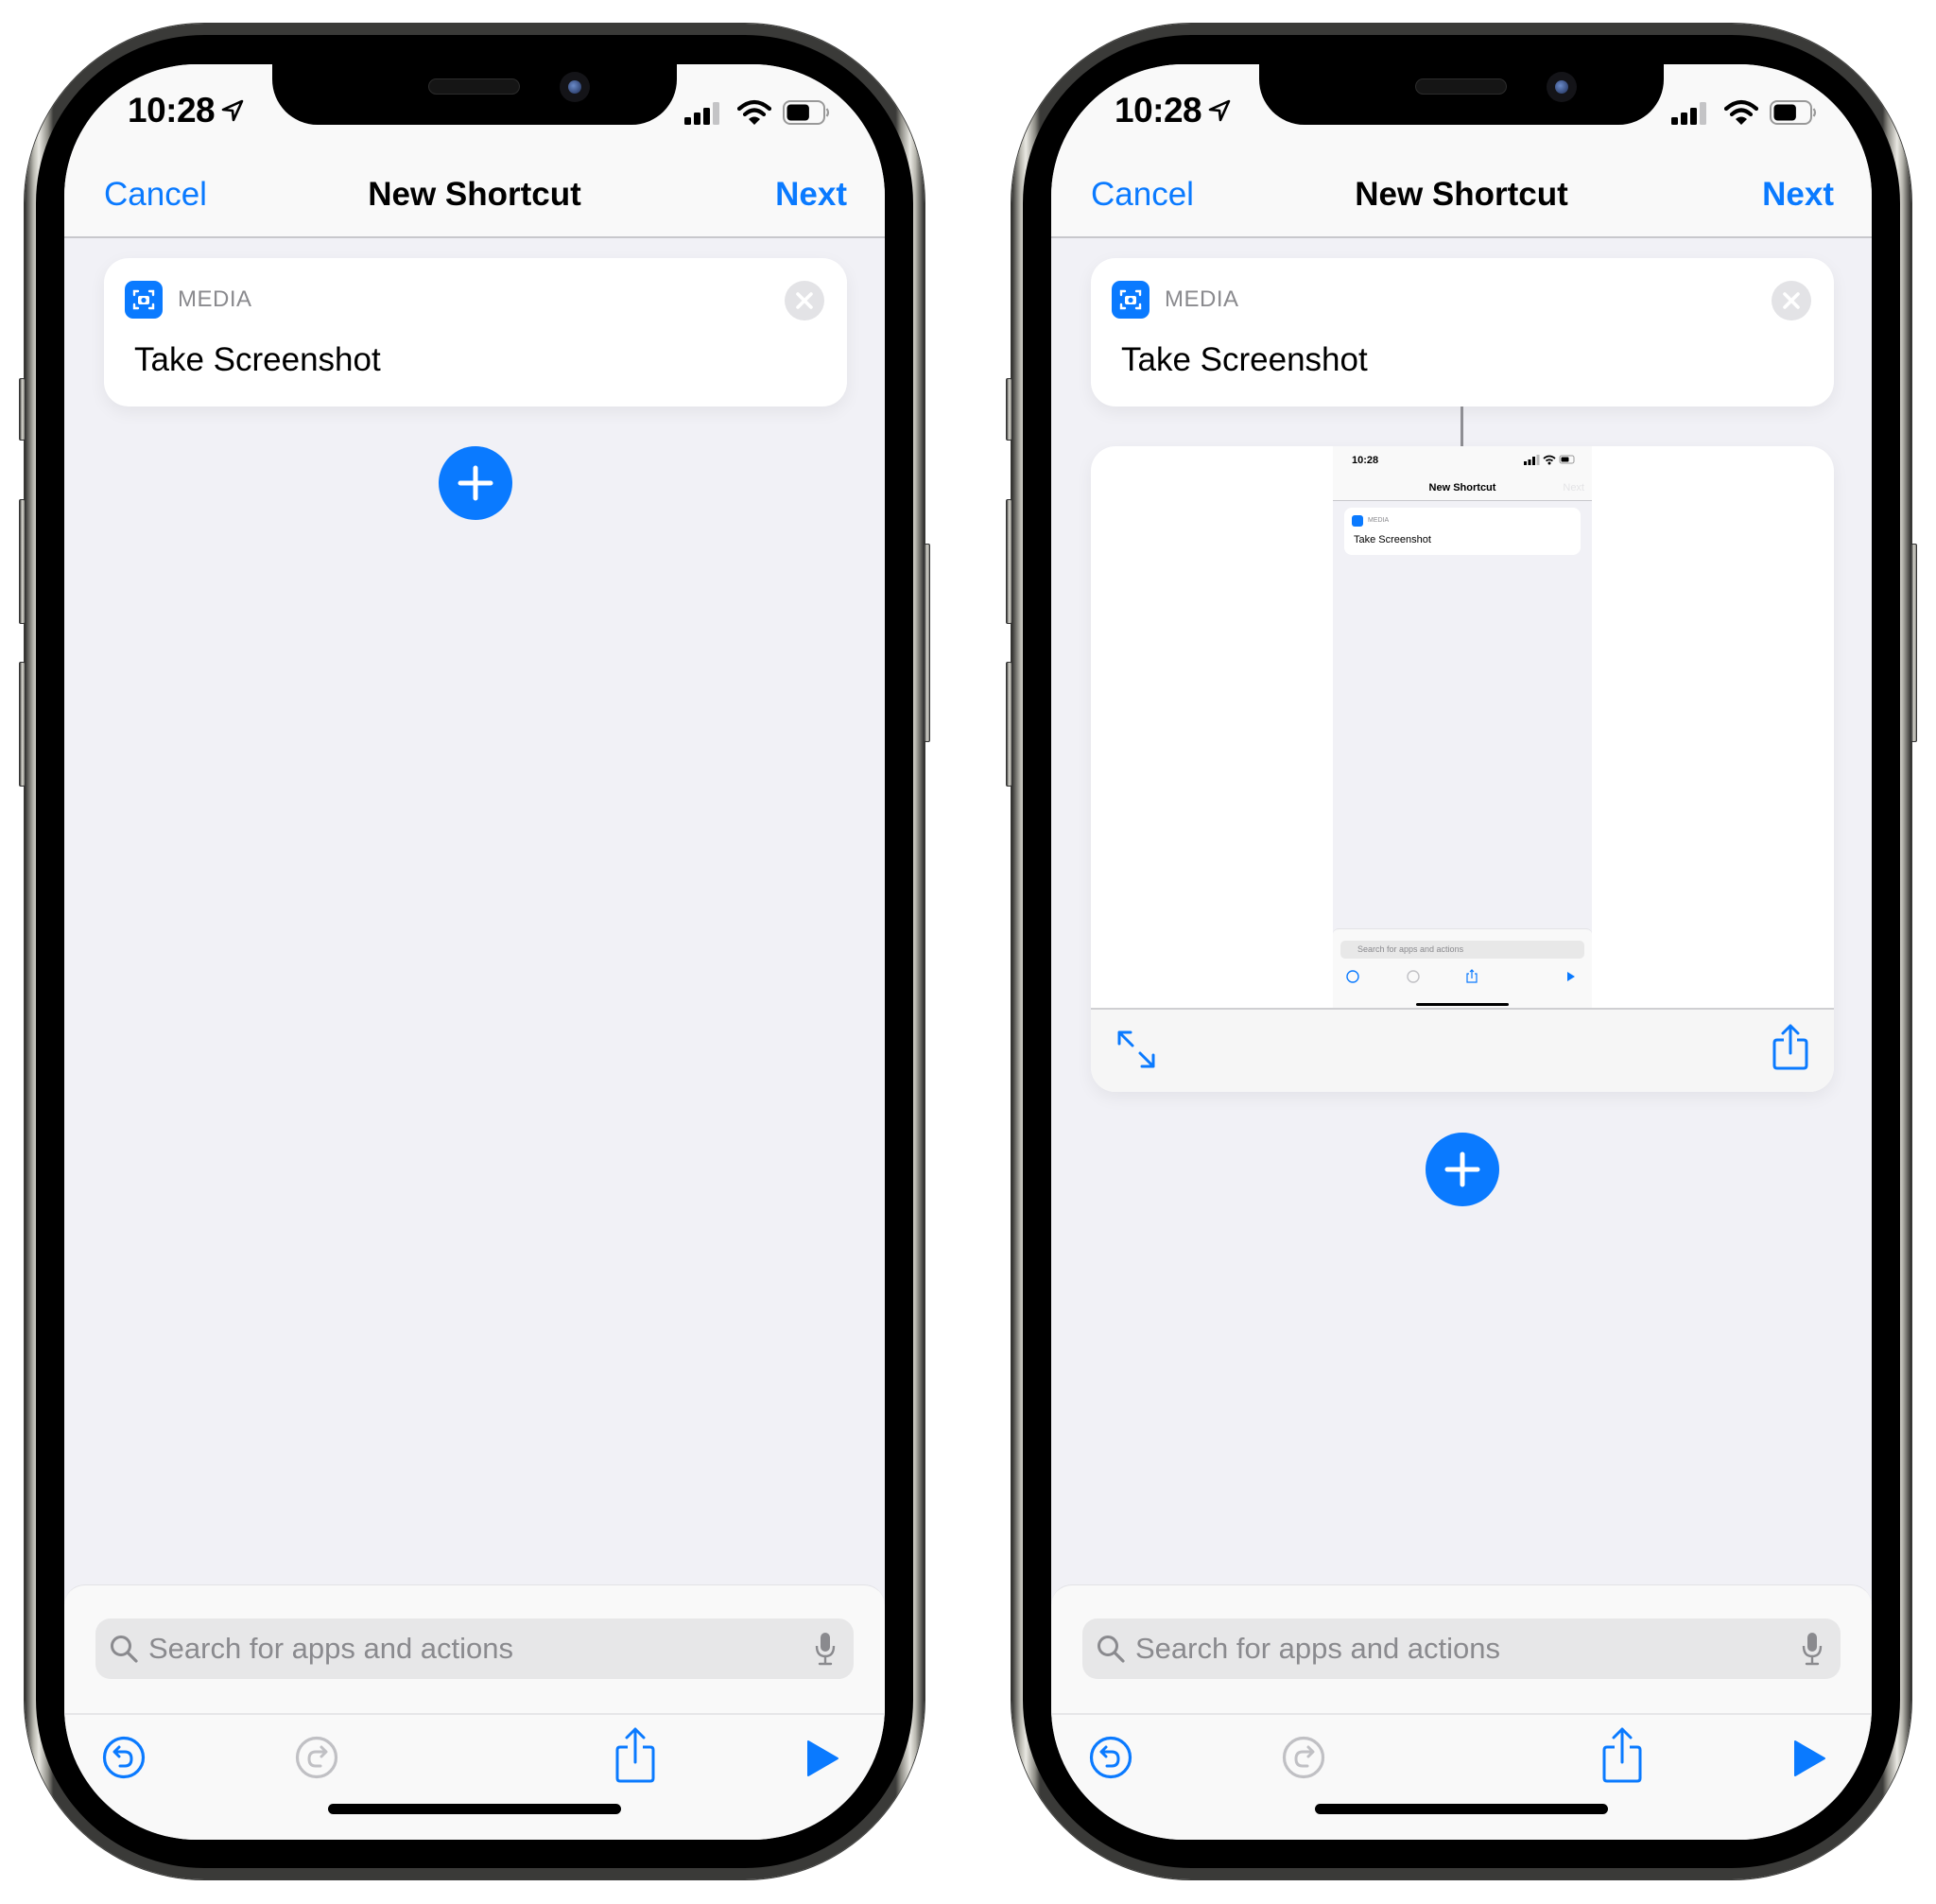  Describe the element at coordinates (1366, 460) in the screenshot. I see `thumbnail-time: 10:28` at that location.